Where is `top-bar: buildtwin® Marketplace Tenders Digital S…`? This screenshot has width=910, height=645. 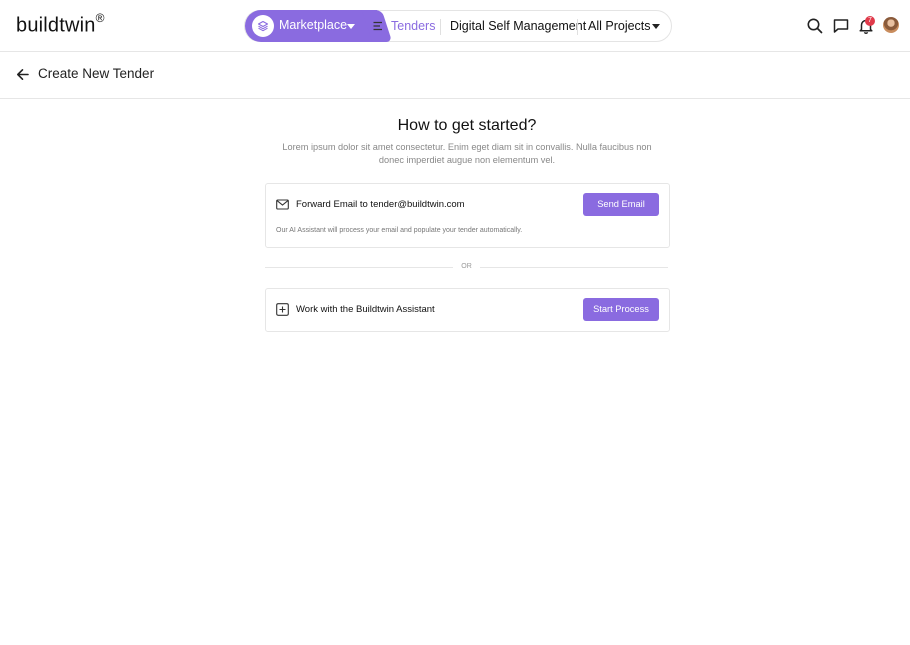
top-bar: buildtwin® Marketplace Tenders Digital S… is located at coordinates (455, 26).